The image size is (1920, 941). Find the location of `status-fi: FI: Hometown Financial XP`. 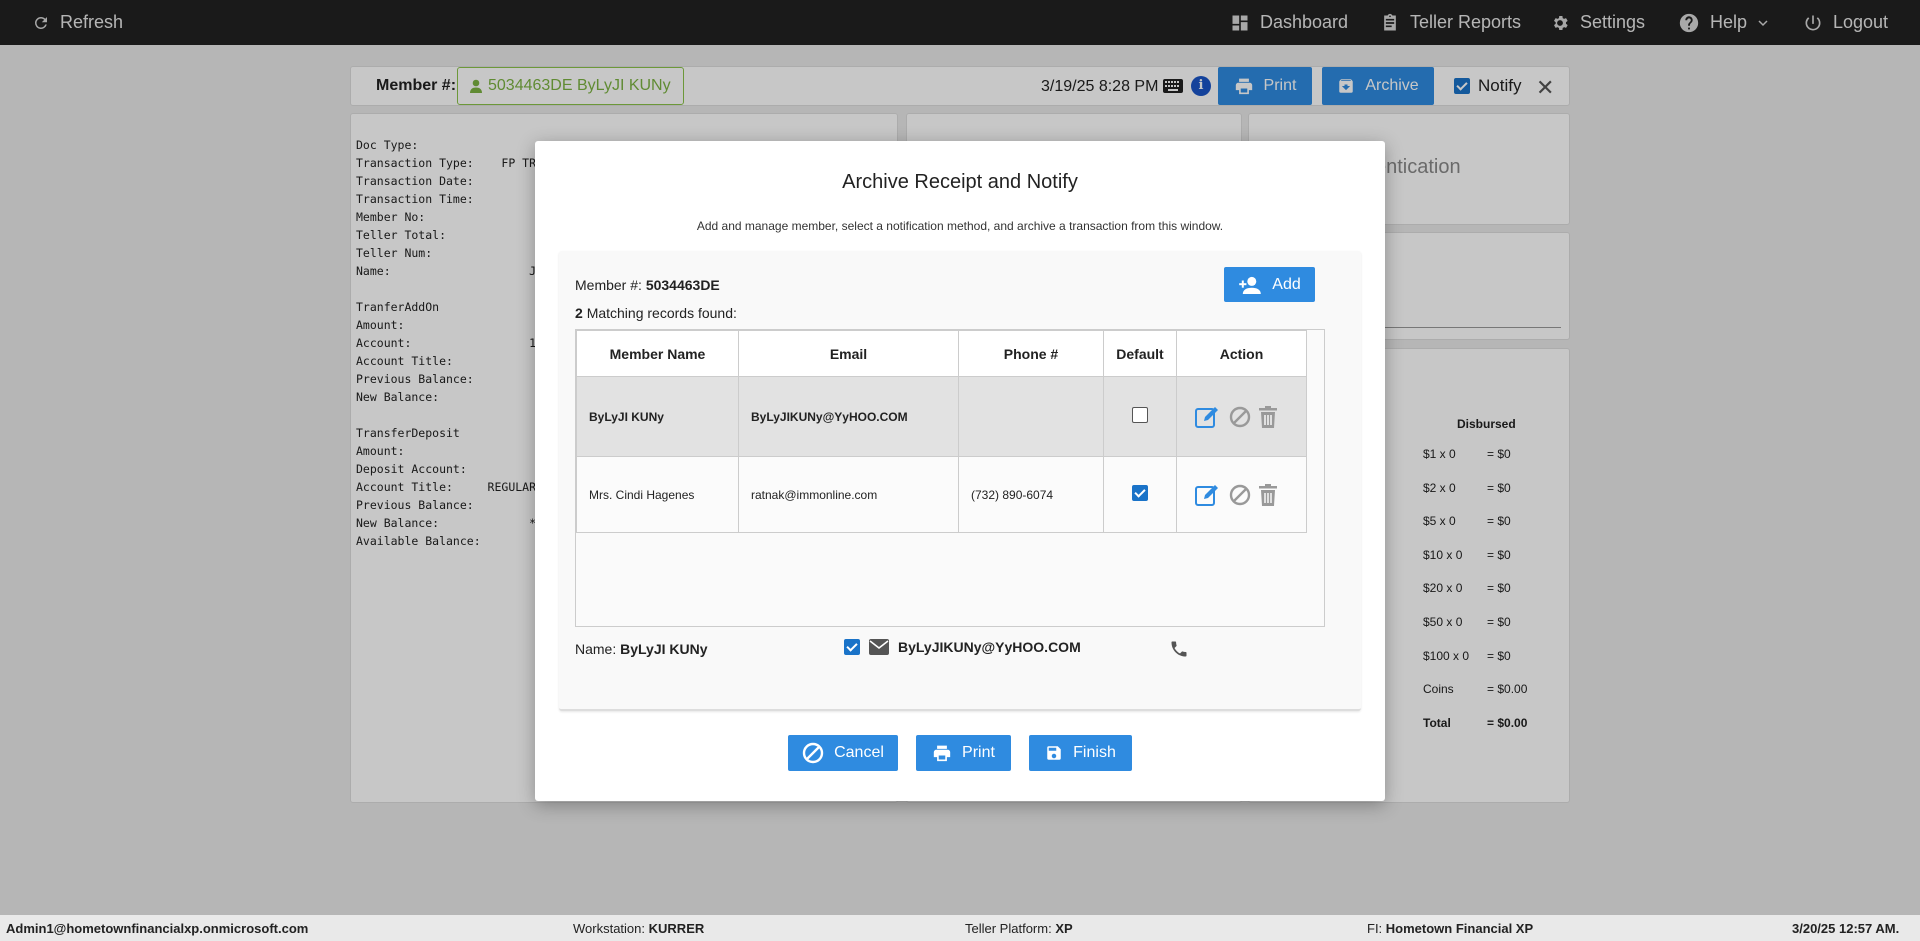

status-fi: FI: Hometown Financial XP is located at coordinates (1450, 928).